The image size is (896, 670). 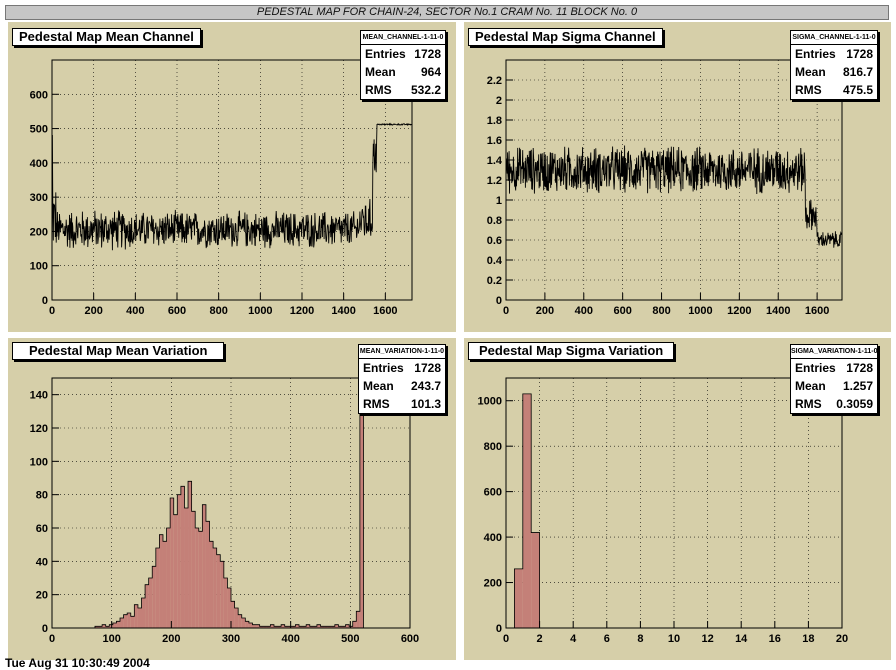 What do you see at coordinates (834, 38) in the screenshot?
I see `stats-name: SIGMA_CHANNEL-1-11-0` at bounding box center [834, 38].